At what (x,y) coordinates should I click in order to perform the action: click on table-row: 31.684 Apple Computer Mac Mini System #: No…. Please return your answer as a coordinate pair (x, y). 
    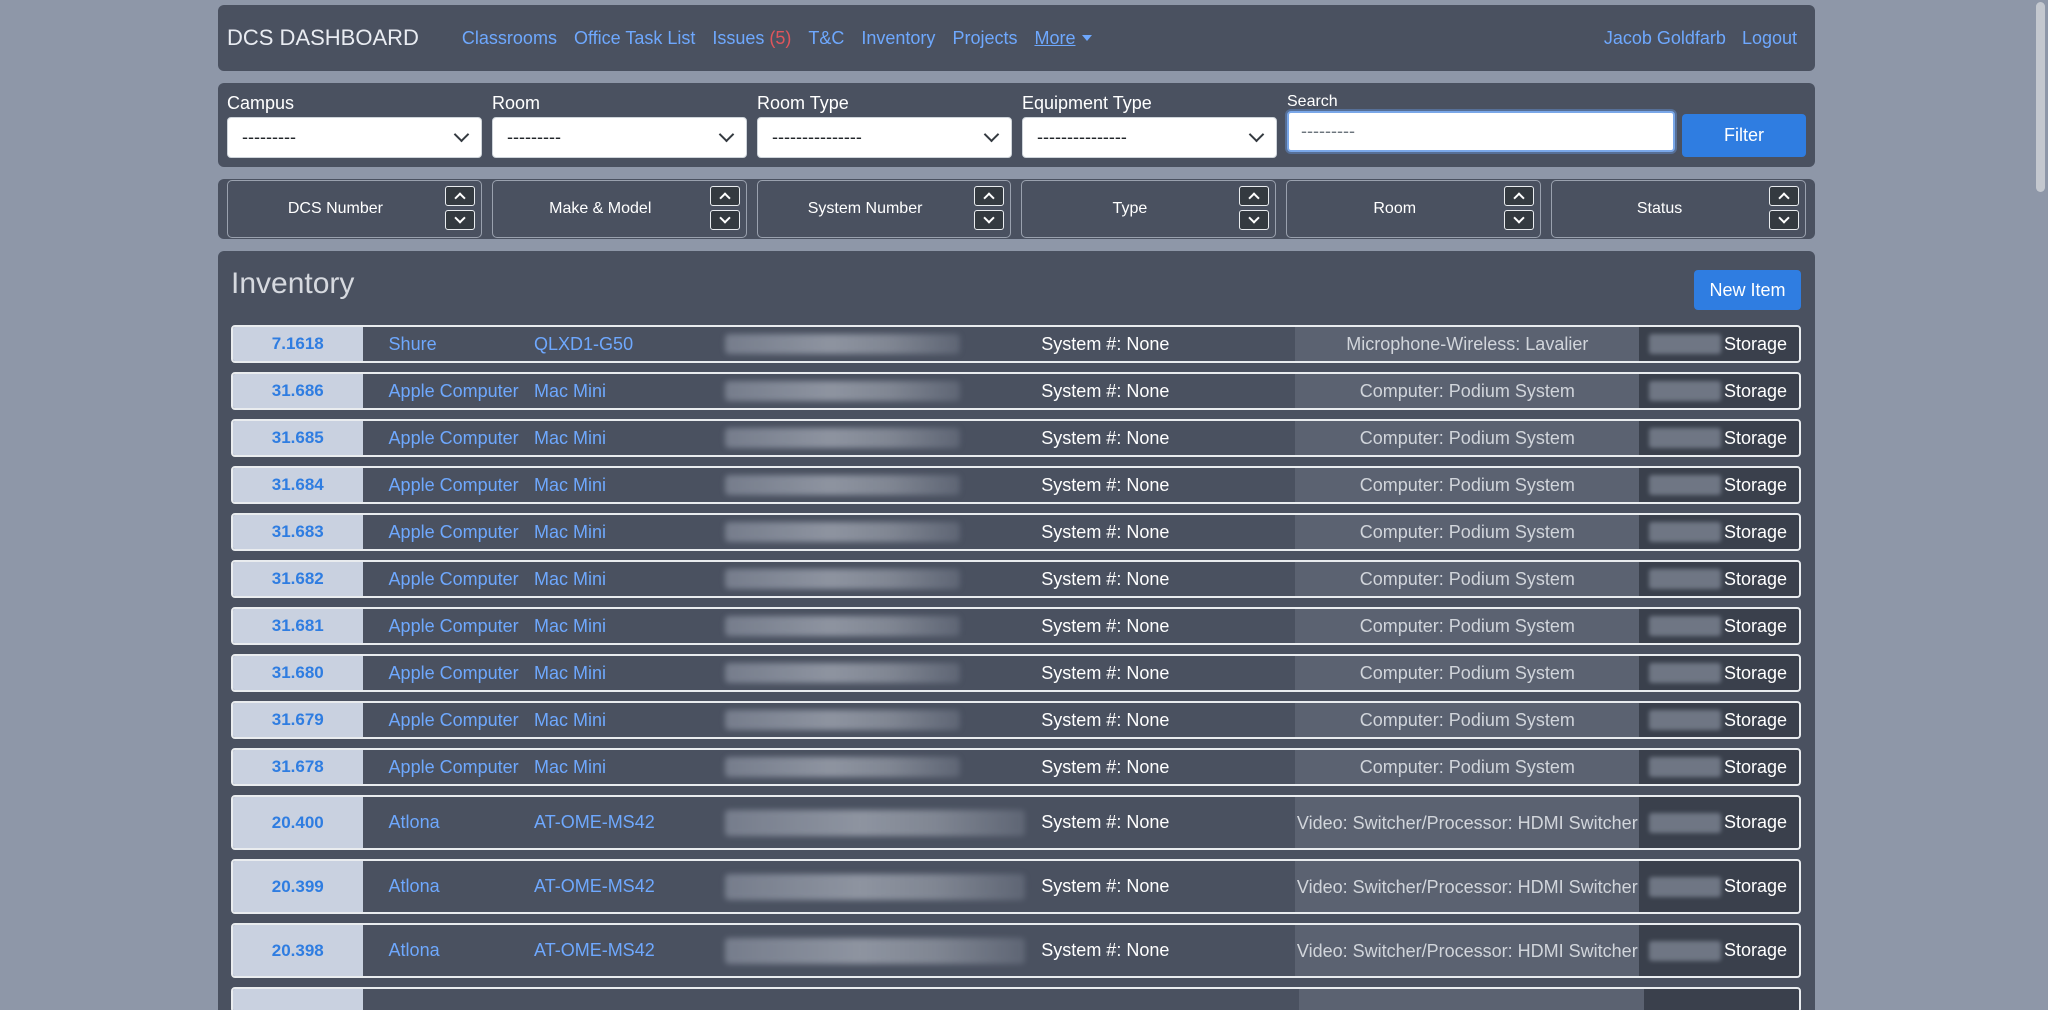
    Looking at the image, I should click on (1016, 485).